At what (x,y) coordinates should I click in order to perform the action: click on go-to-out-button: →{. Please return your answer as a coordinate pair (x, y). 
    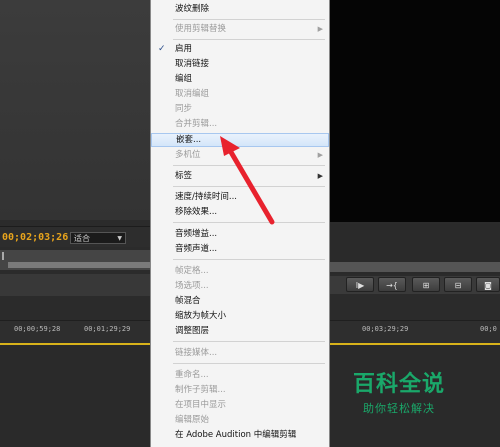
    Looking at the image, I should click on (392, 284).